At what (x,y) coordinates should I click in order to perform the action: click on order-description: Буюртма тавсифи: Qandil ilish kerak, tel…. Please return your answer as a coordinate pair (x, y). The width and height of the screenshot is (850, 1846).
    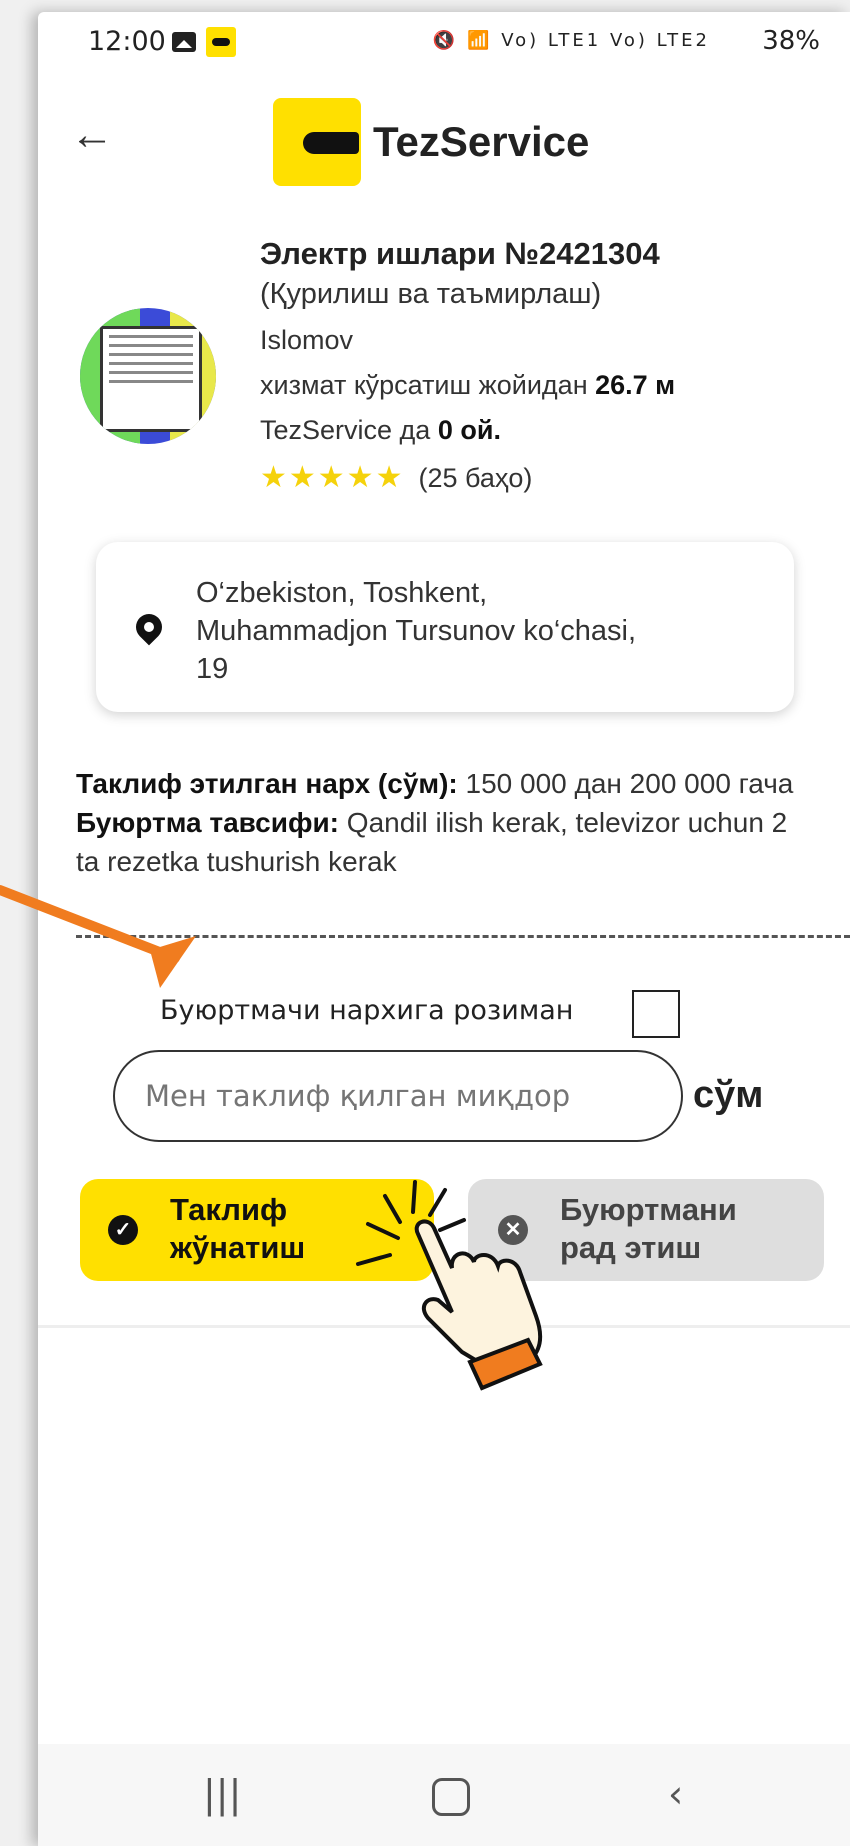
    Looking at the image, I should click on (432, 842).